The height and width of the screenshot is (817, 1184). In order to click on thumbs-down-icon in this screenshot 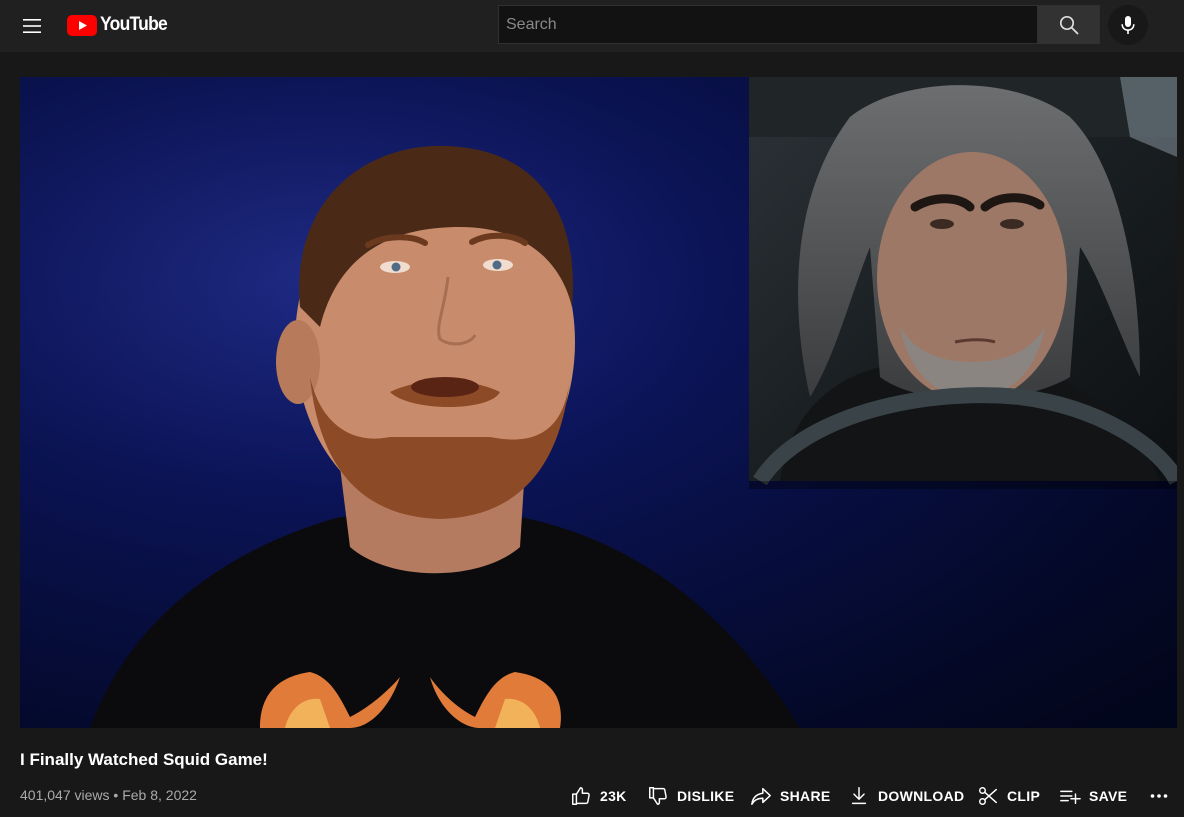, I will do `click(658, 796)`.